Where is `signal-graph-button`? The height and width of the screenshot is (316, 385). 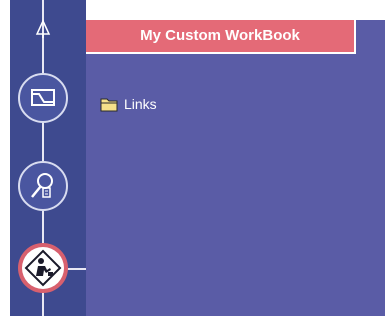 signal-graph-button is located at coordinates (43, 98).